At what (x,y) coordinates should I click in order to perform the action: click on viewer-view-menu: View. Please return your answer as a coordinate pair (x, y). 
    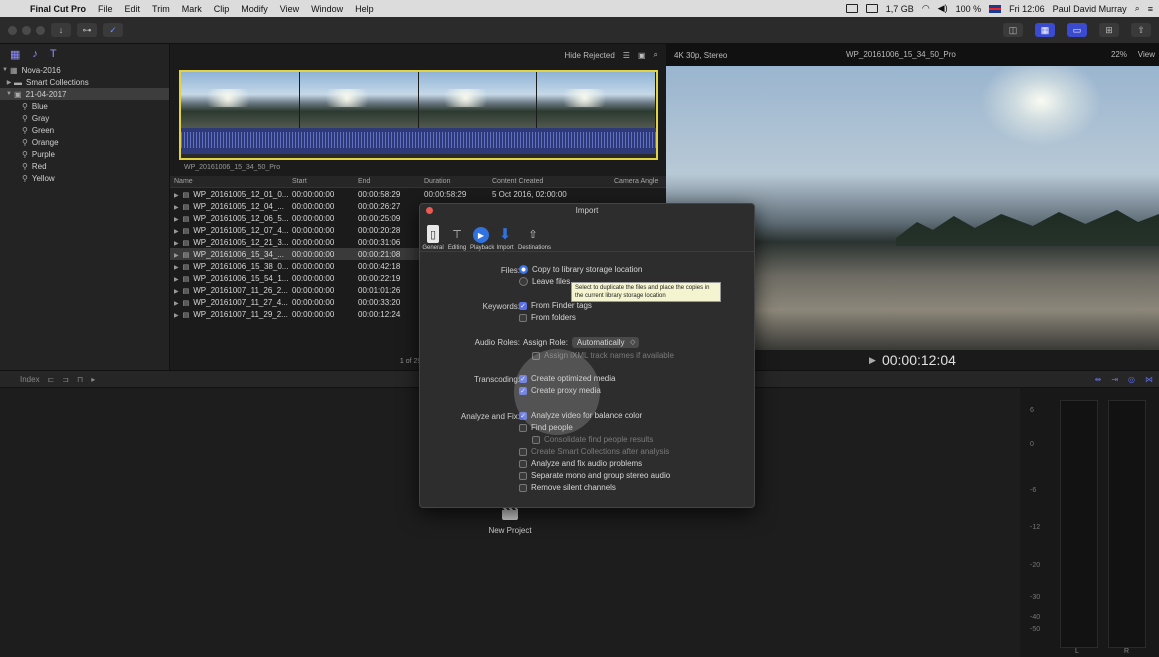
    Looking at the image, I should click on (1146, 54).